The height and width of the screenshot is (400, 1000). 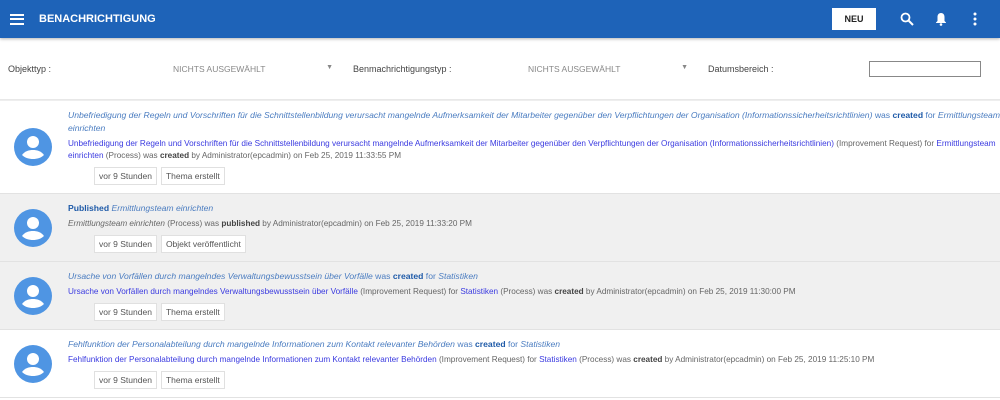 What do you see at coordinates (402, 68) in the screenshot?
I see `notification-type-label: Benmachrichtigungstyp :` at bounding box center [402, 68].